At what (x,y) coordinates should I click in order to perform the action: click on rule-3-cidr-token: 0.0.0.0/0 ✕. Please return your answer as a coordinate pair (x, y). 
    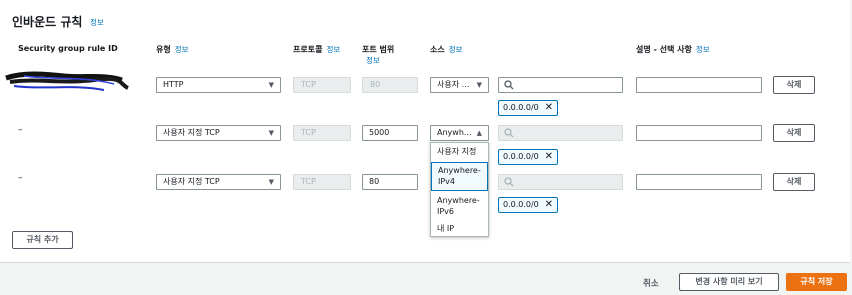
    Looking at the image, I should click on (528, 205).